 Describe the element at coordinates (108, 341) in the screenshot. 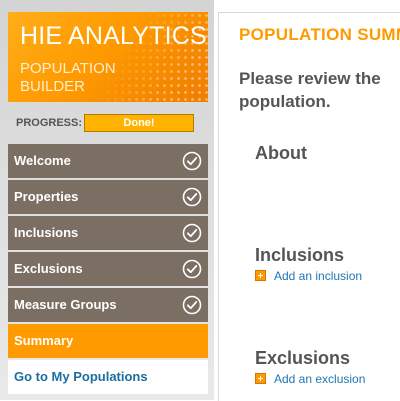

I see `nav-item-summary: Summary` at that location.